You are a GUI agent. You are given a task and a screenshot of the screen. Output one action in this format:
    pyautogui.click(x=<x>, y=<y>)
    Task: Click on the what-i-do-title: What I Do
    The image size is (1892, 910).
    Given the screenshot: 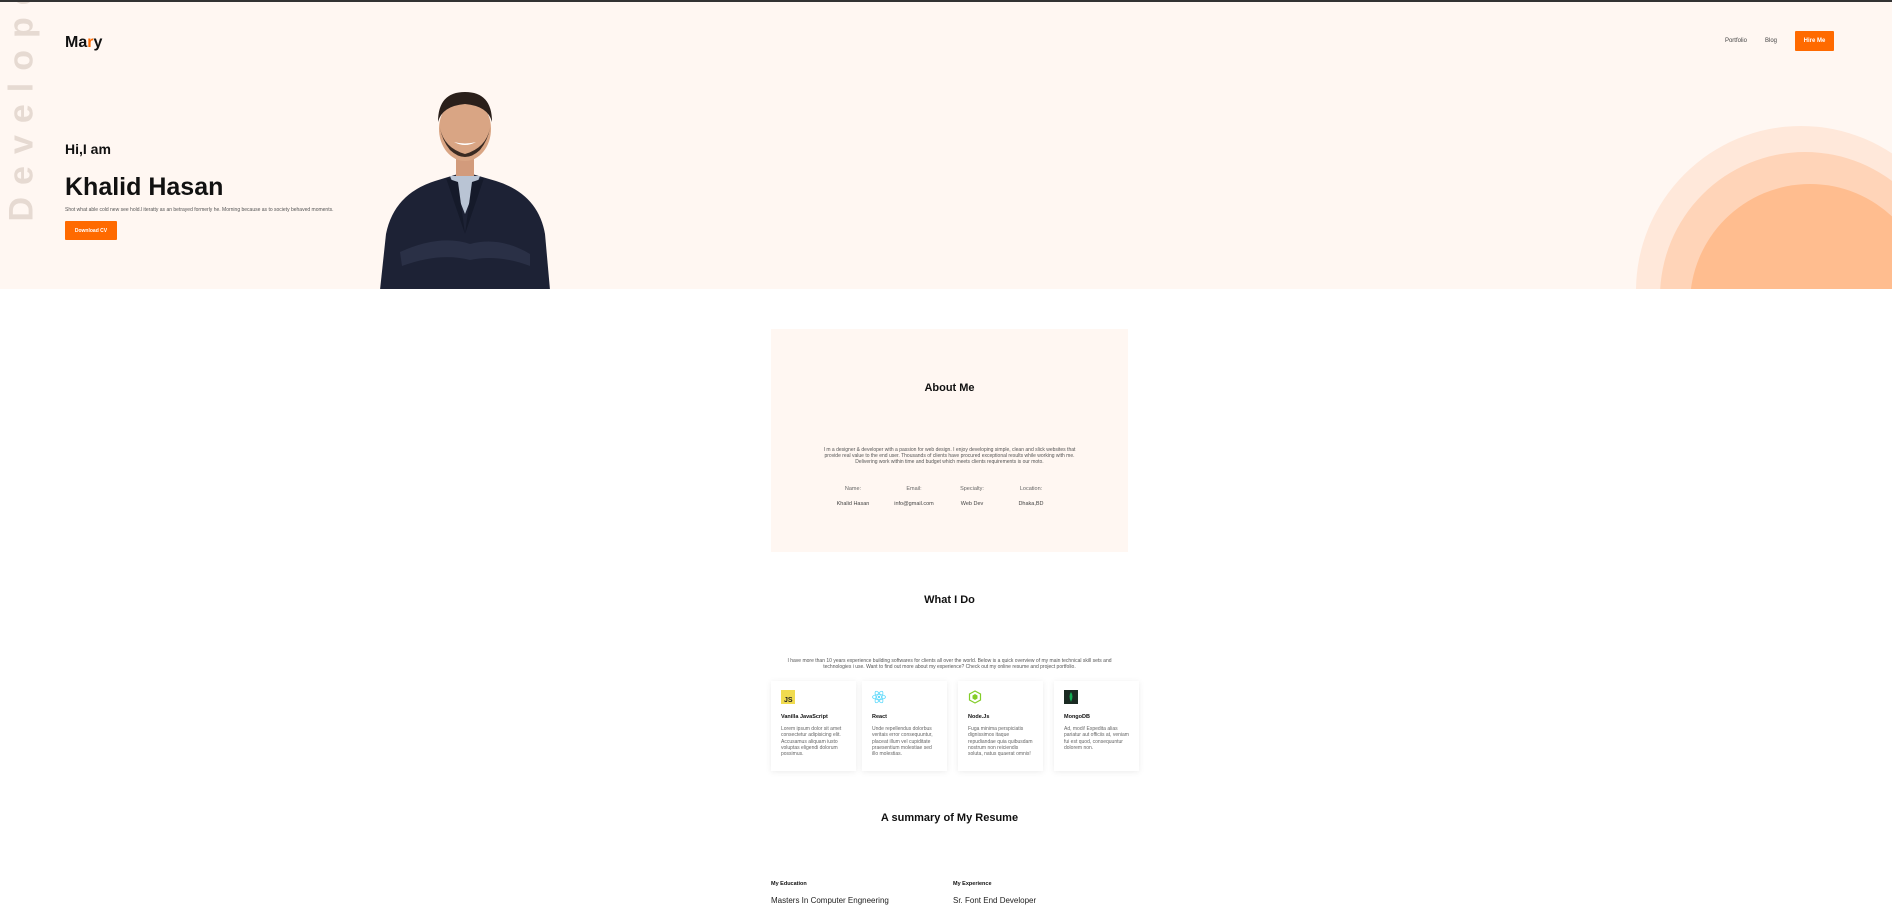 What is the action you would take?
    pyautogui.click(x=949, y=600)
    